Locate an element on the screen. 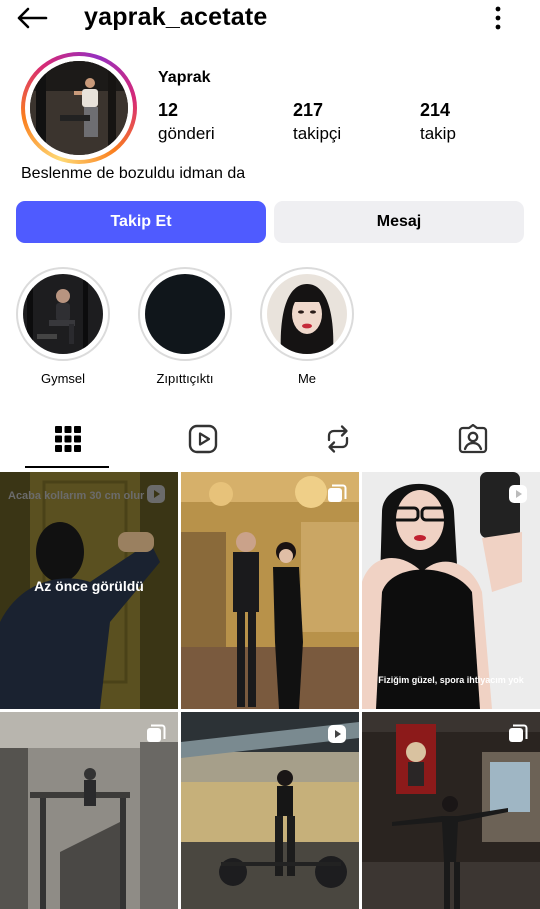  more-options-button is located at coordinates (498, 18).